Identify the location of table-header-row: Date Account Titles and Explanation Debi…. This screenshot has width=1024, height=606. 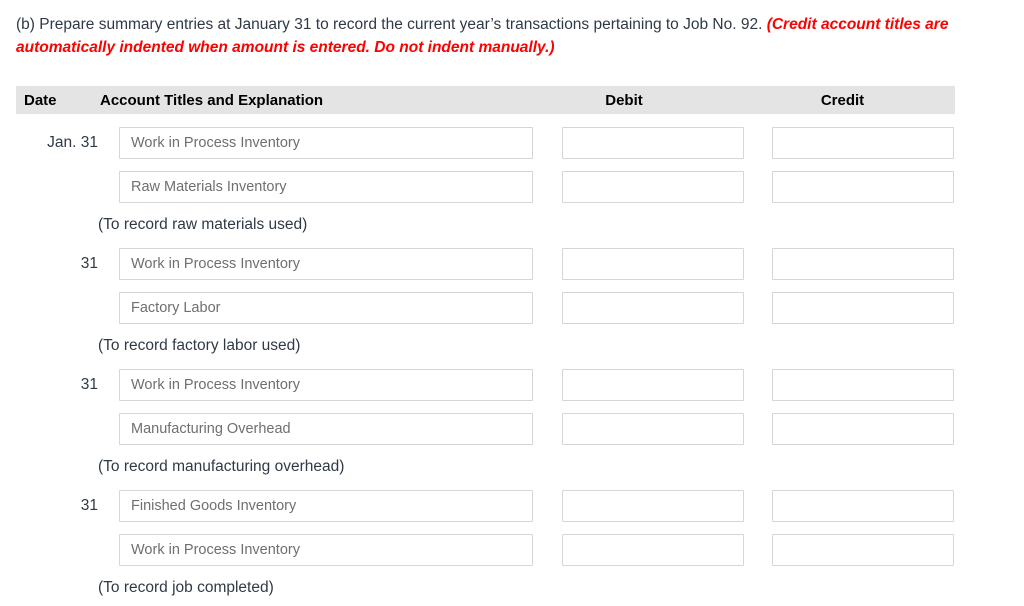
(485, 100).